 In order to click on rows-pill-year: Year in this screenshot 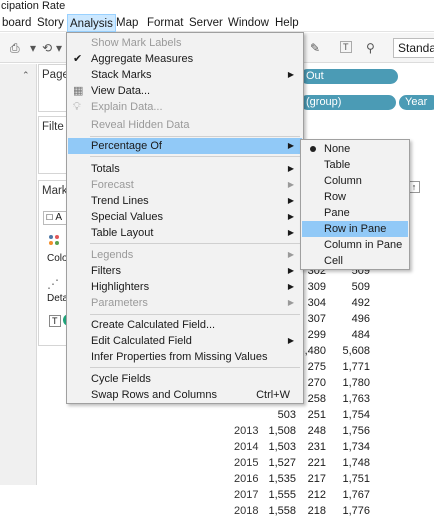, I will do `click(416, 102)`.